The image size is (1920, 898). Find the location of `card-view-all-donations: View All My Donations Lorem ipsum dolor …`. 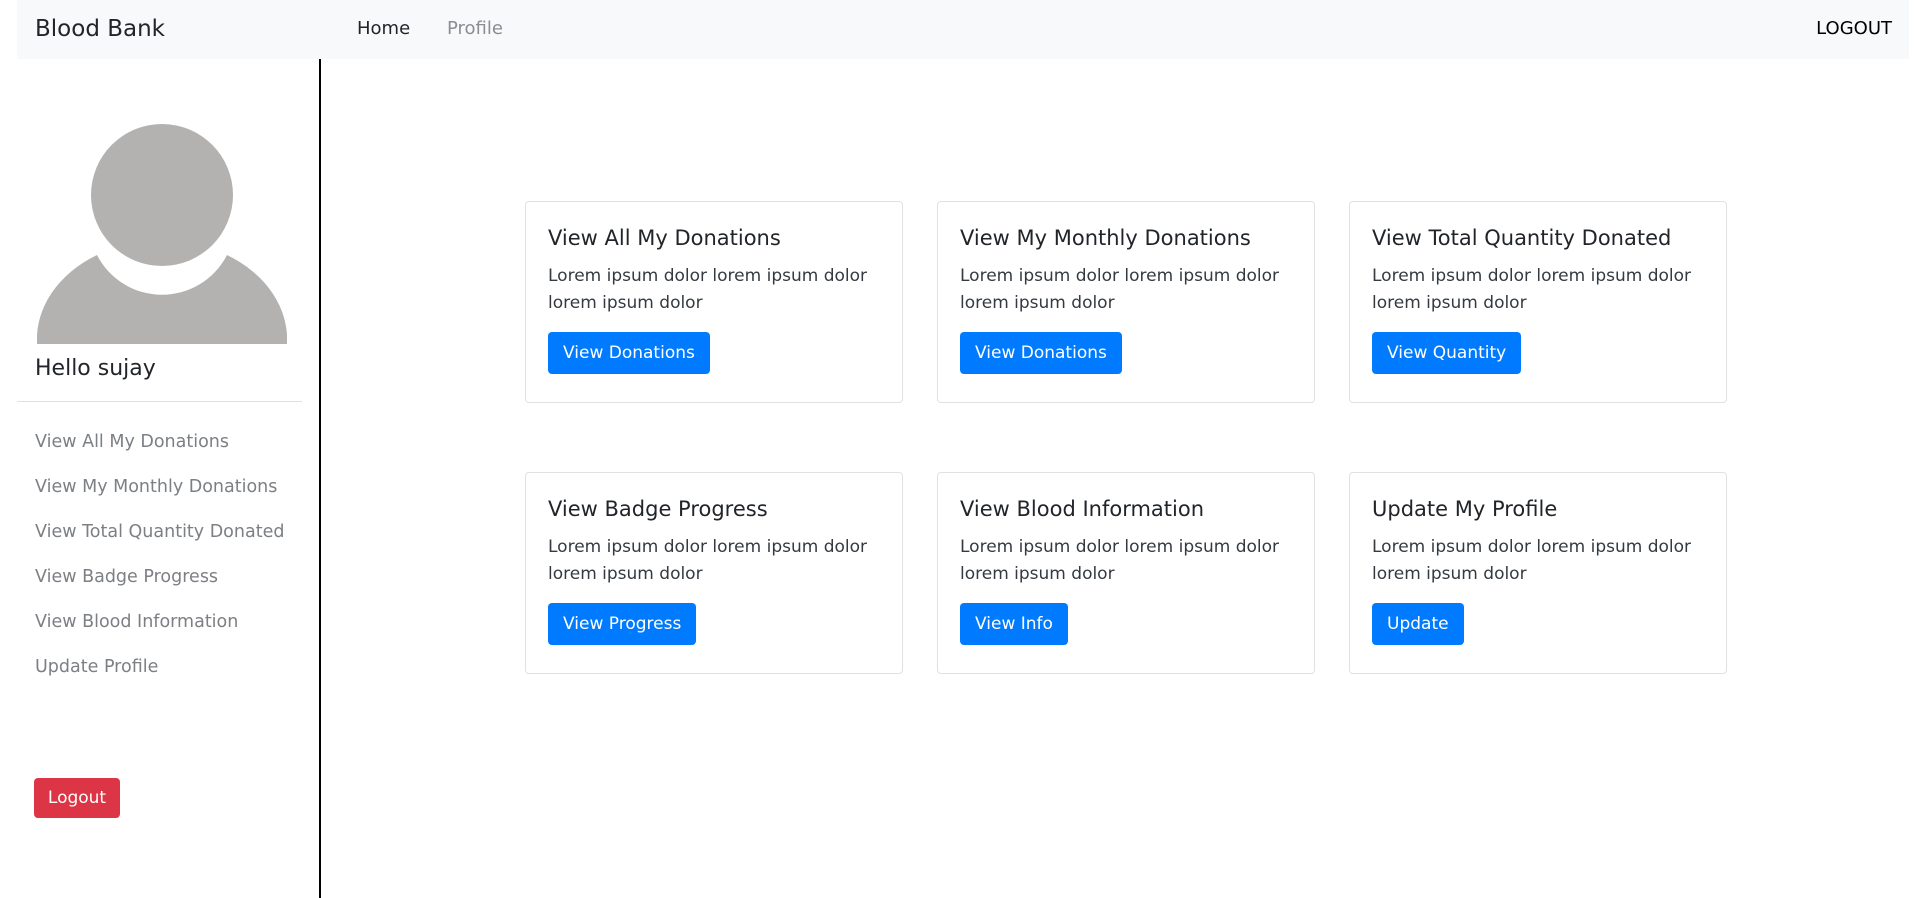

card-view-all-donations: View All My Donations Lorem ipsum dolor … is located at coordinates (714, 302).